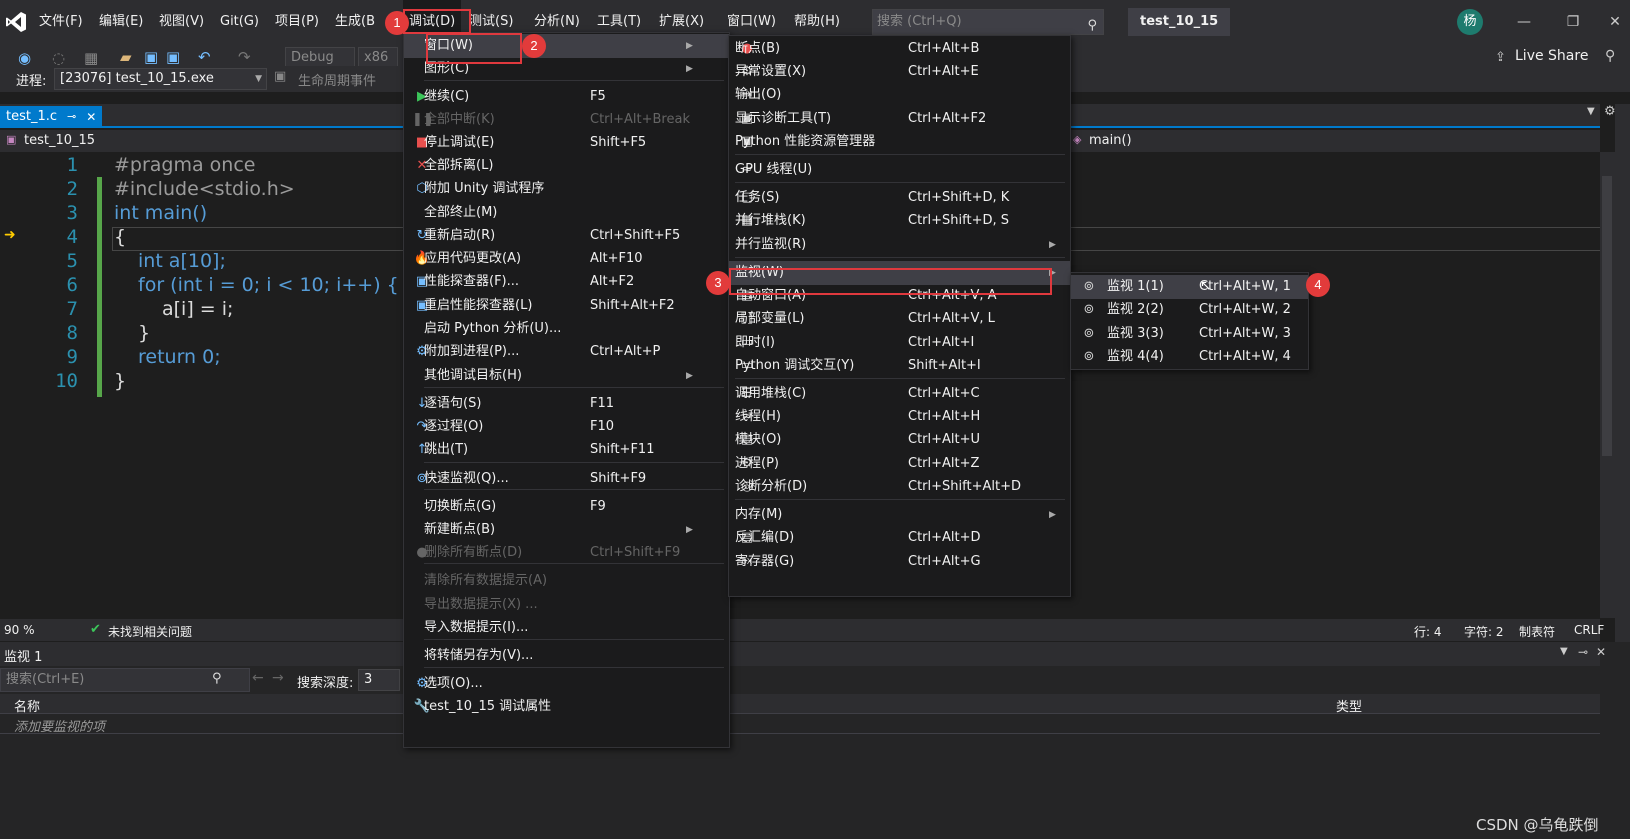 The image size is (1630, 839). What do you see at coordinates (800, 724) in the screenshot?
I see `watch-add-row: 添加要监视的项` at bounding box center [800, 724].